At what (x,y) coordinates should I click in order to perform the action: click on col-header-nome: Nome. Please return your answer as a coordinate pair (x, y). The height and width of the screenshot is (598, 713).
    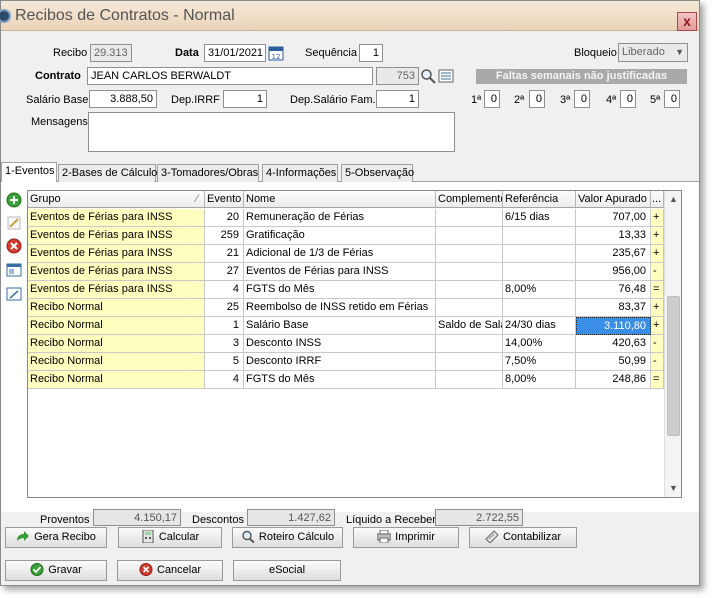
    Looking at the image, I should click on (340, 199).